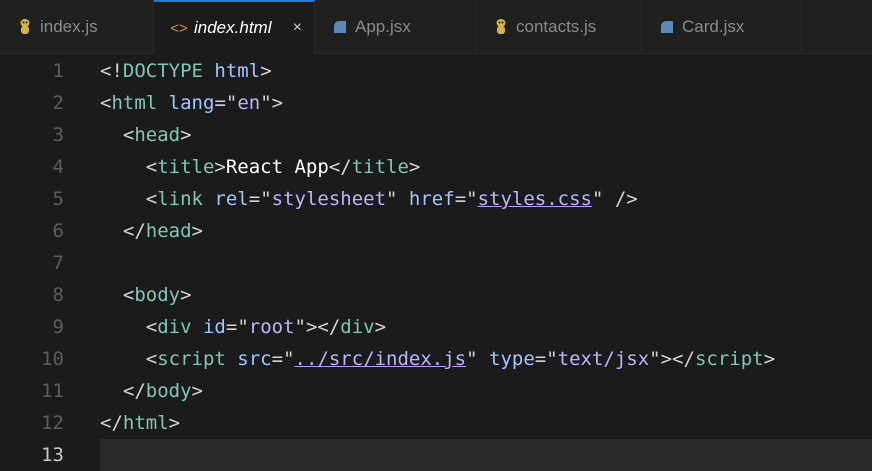  I want to click on code-token: React App, so click(277, 167).